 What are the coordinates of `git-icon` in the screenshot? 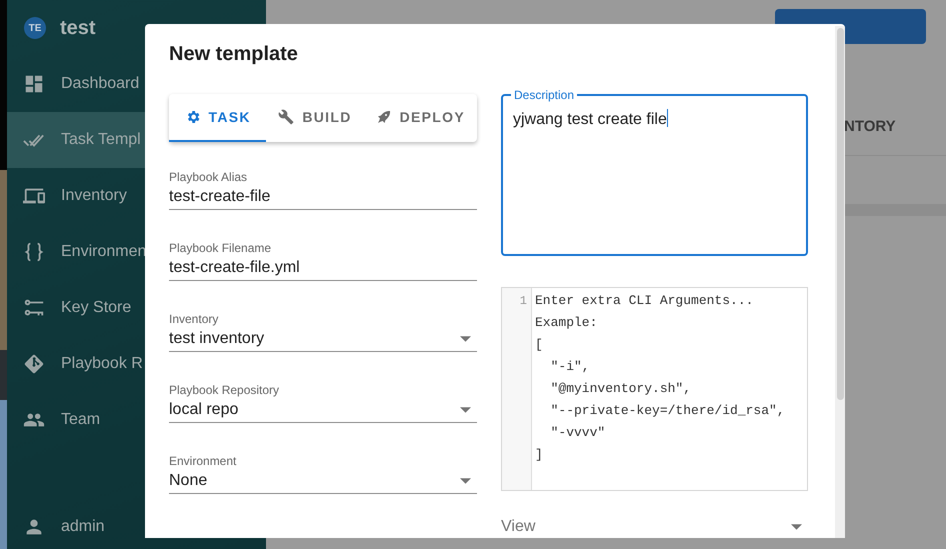 It's located at (34, 364).